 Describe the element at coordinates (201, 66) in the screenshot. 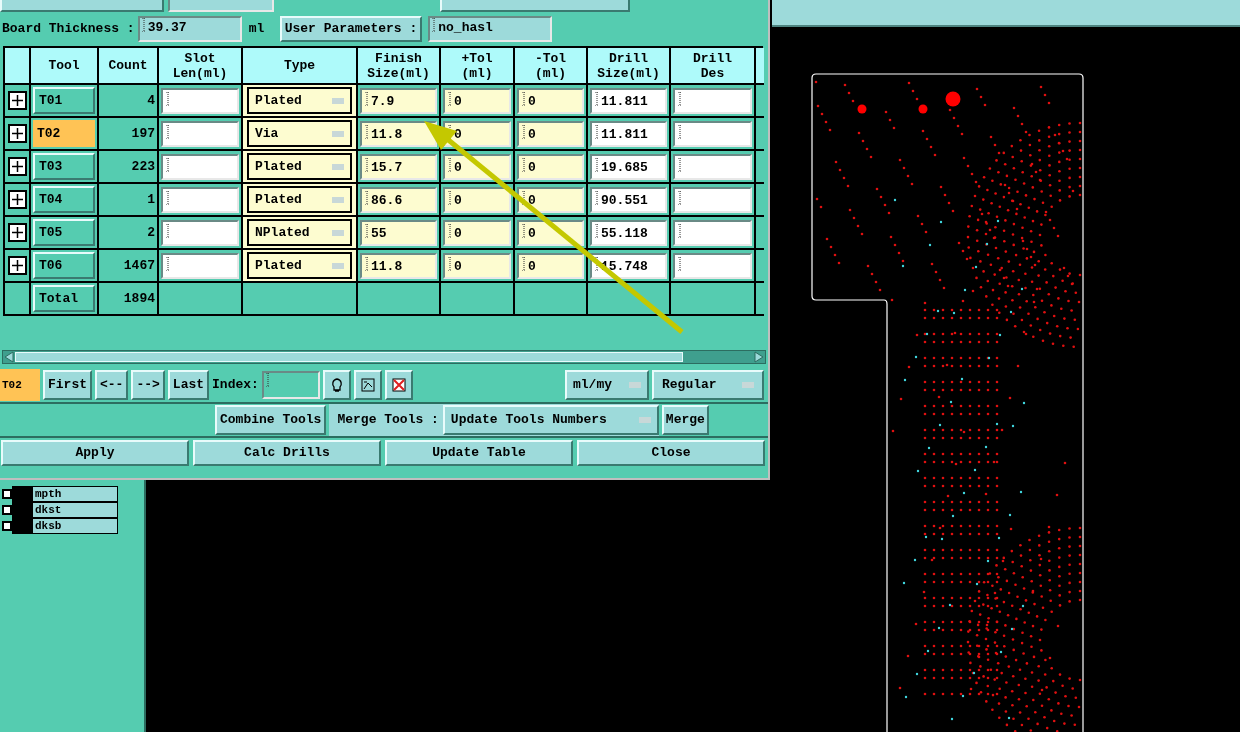

I see `column-header: Slot Len(ml)` at that location.